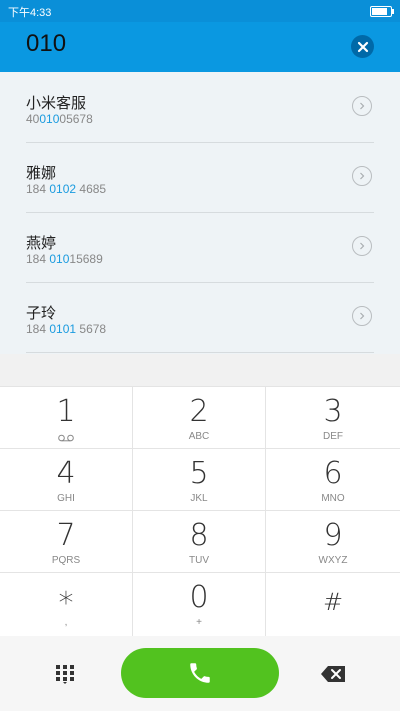 The height and width of the screenshot is (711, 400). I want to click on key-2: 2 ABC, so click(199, 418).